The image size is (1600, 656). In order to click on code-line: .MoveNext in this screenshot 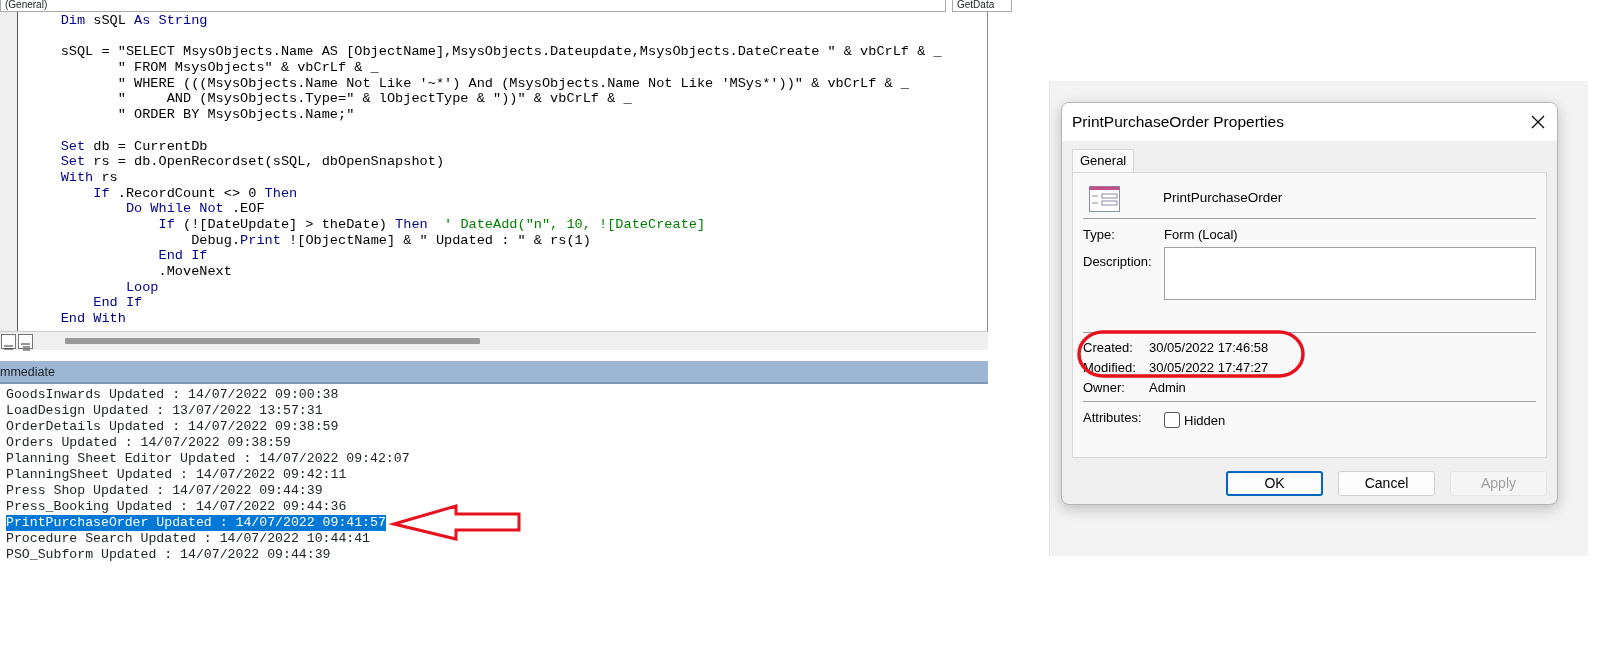, I will do `click(194, 272)`.